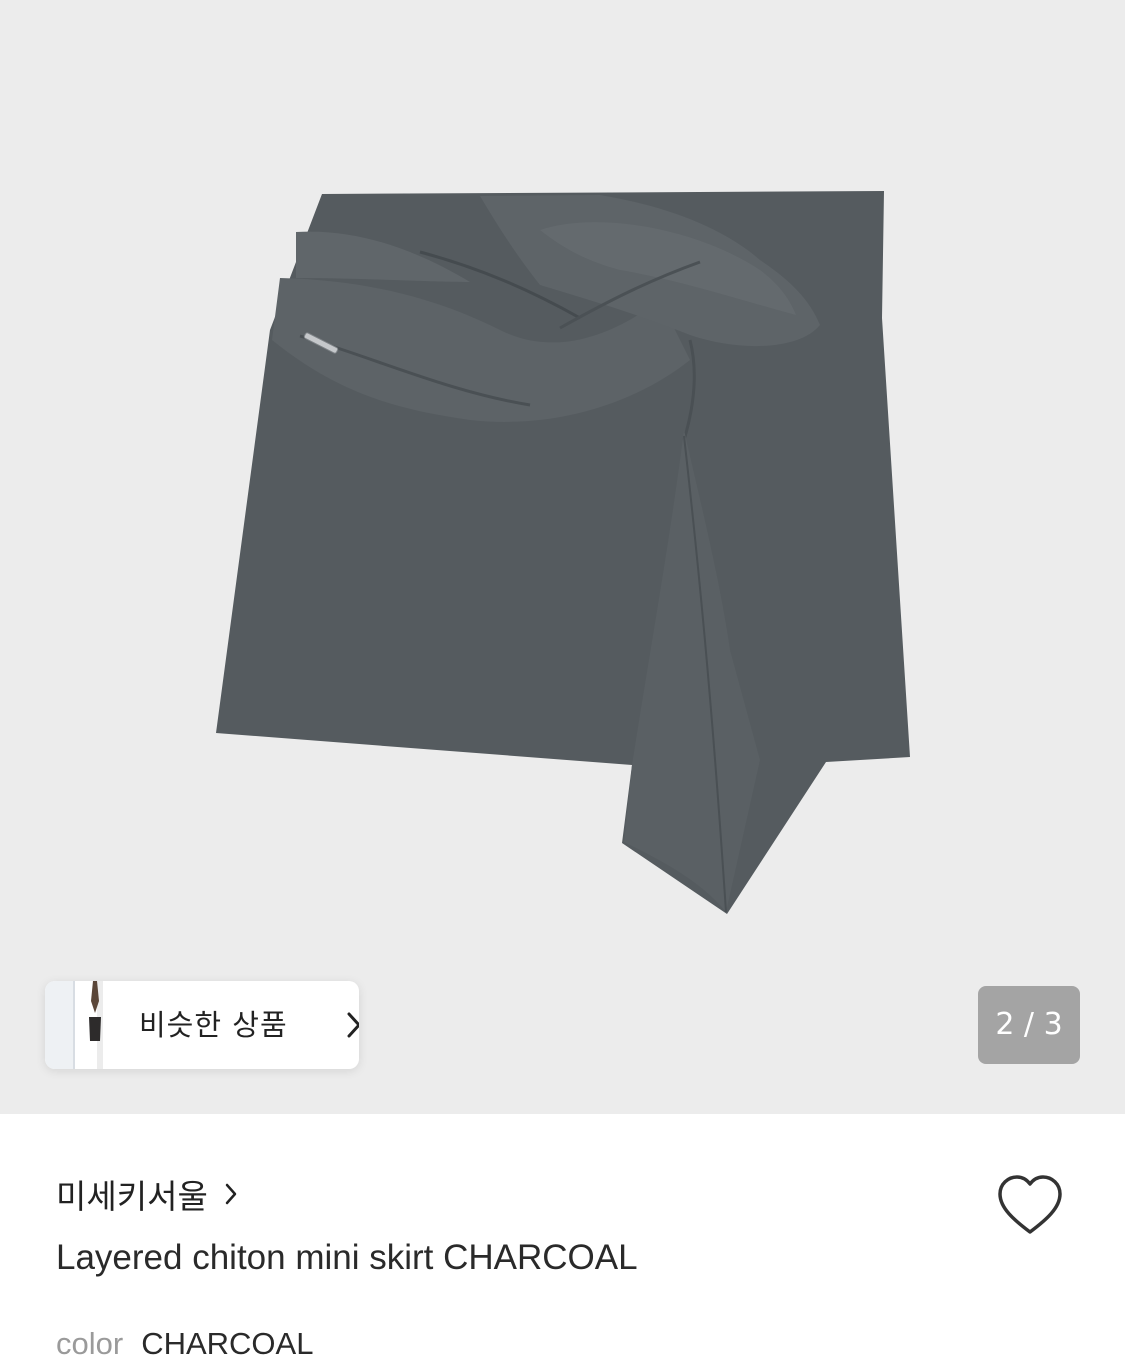  What do you see at coordinates (347, 1257) in the screenshot?
I see `product-title: Layered chiton mini skirt CHARCOAL` at bounding box center [347, 1257].